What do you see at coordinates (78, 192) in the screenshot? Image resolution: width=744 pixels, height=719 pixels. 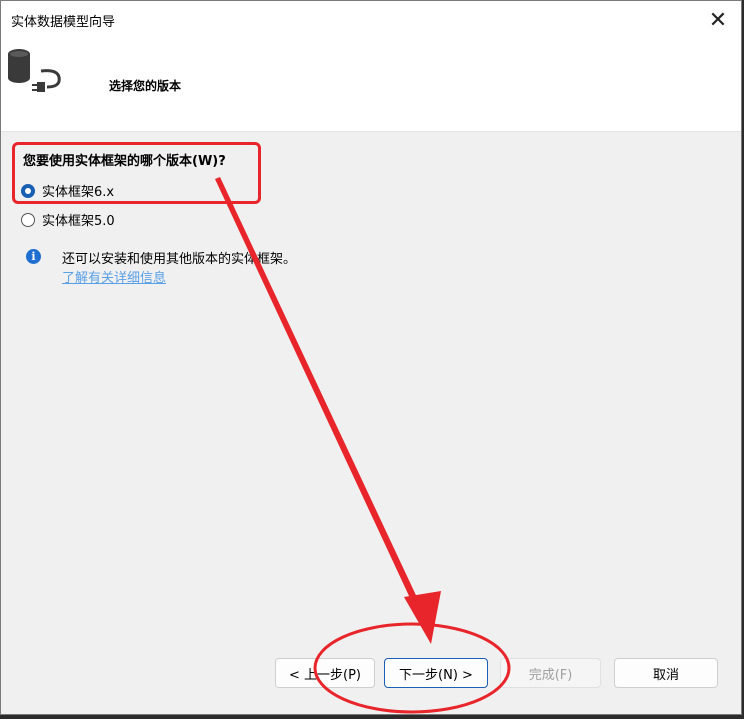 I see `radio-option-label: 实体框架6.x` at bounding box center [78, 192].